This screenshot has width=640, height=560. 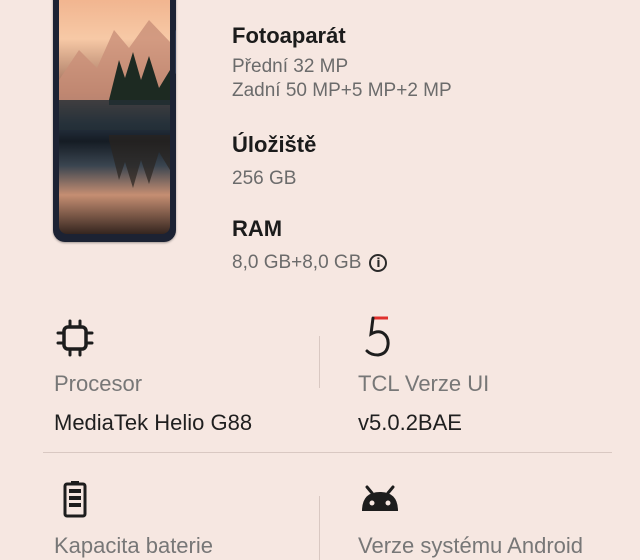 I want to click on camera-title: Fotoaparát, so click(x=289, y=35).